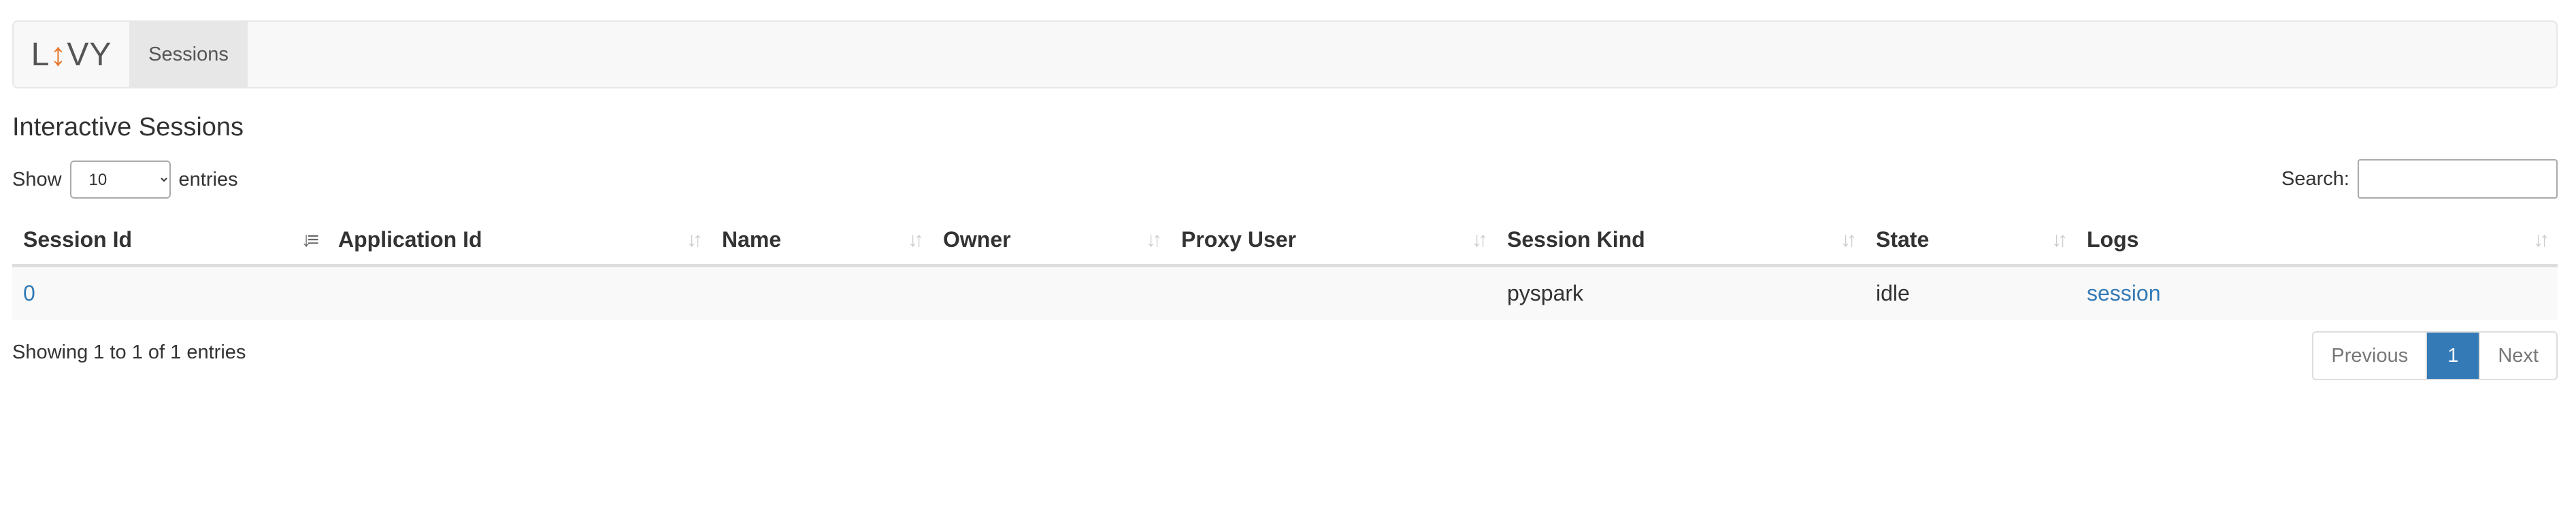 The width and height of the screenshot is (2576, 521). Describe the element at coordinates (1681, 241) in the screenshot. I see `column-header-session-kind: Session Kind ↓↑` at that location.